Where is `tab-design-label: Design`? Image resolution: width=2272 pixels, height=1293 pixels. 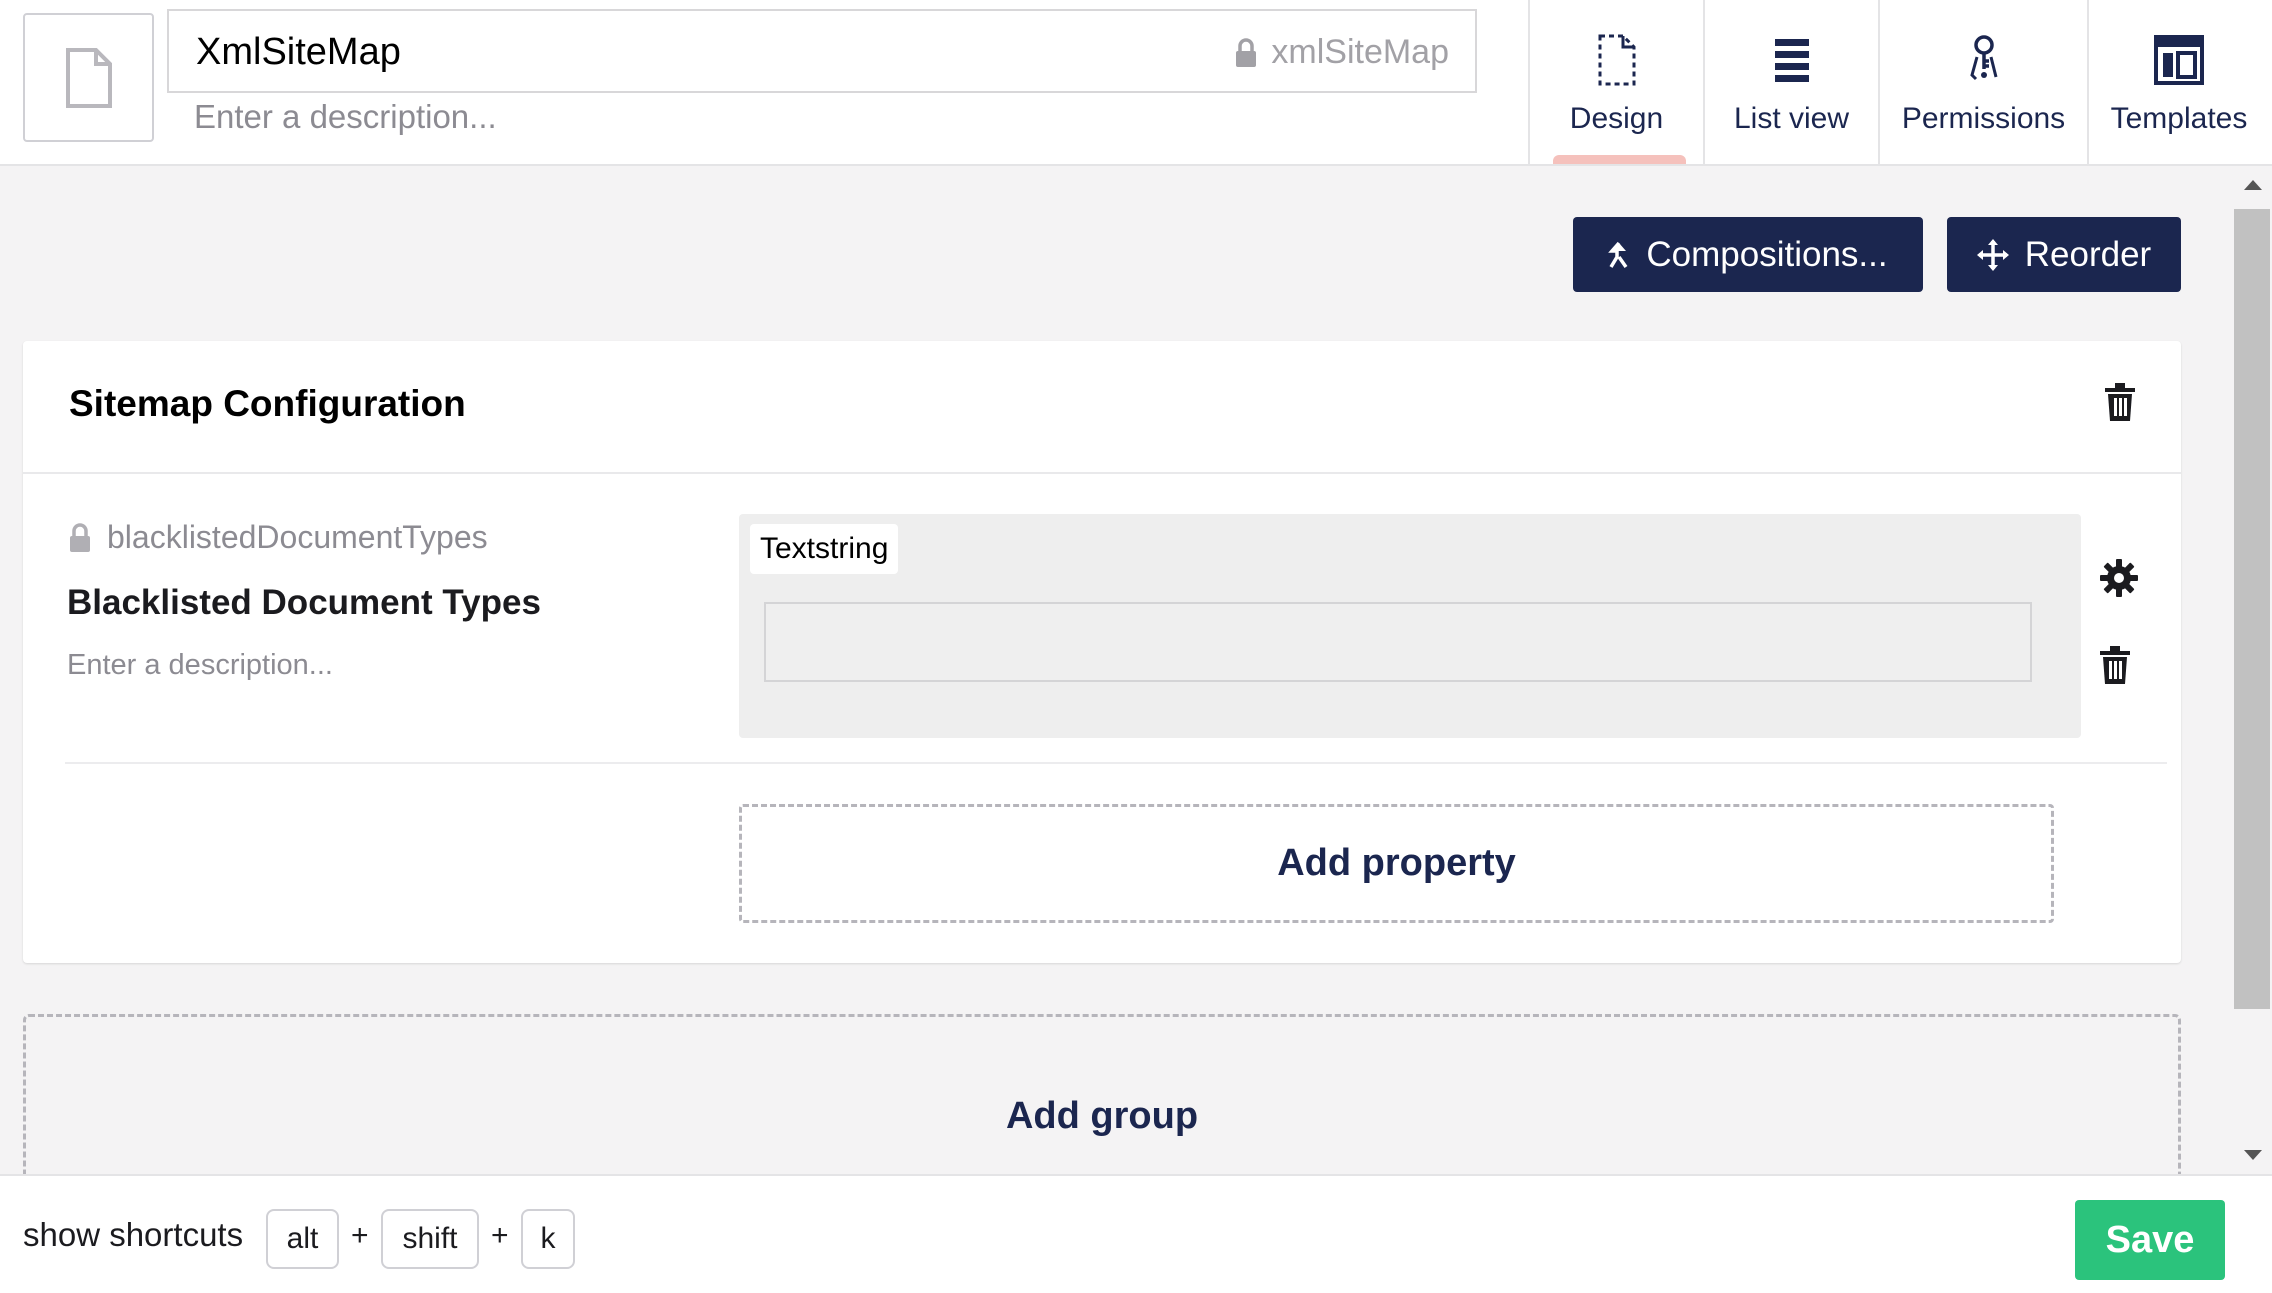
tab-design-label: Design is located at coordinates (1616, 118).